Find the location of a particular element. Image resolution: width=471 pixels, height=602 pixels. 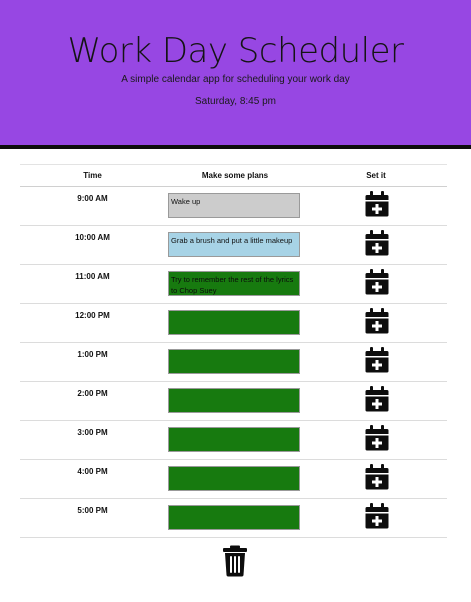

hour-row: 2:00 PM is located at coordinates (233, 401).